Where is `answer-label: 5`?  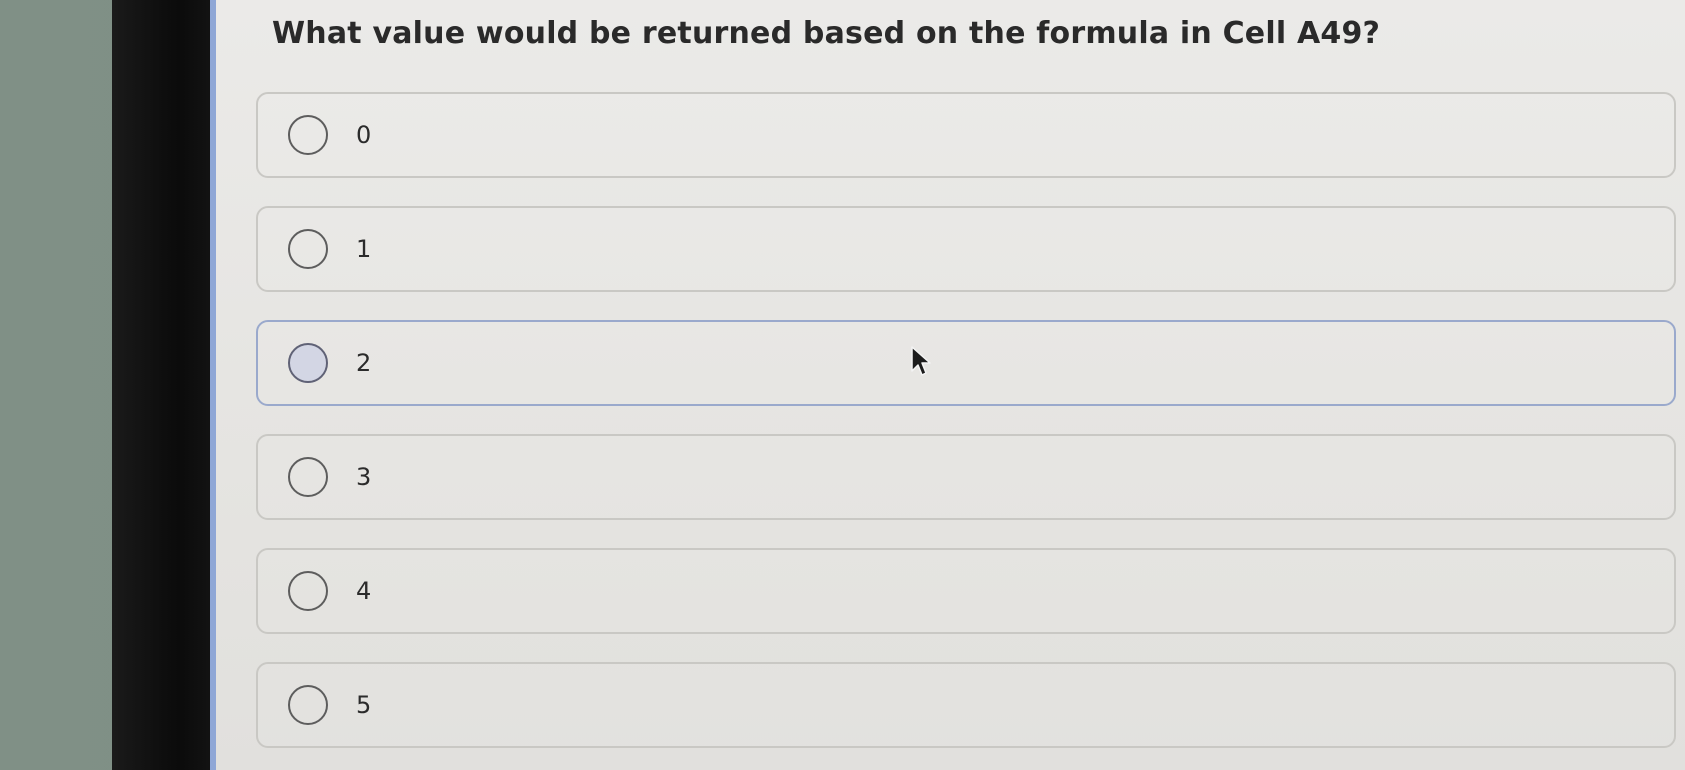
answer-label: 5 is located at coordinates (364, 705).